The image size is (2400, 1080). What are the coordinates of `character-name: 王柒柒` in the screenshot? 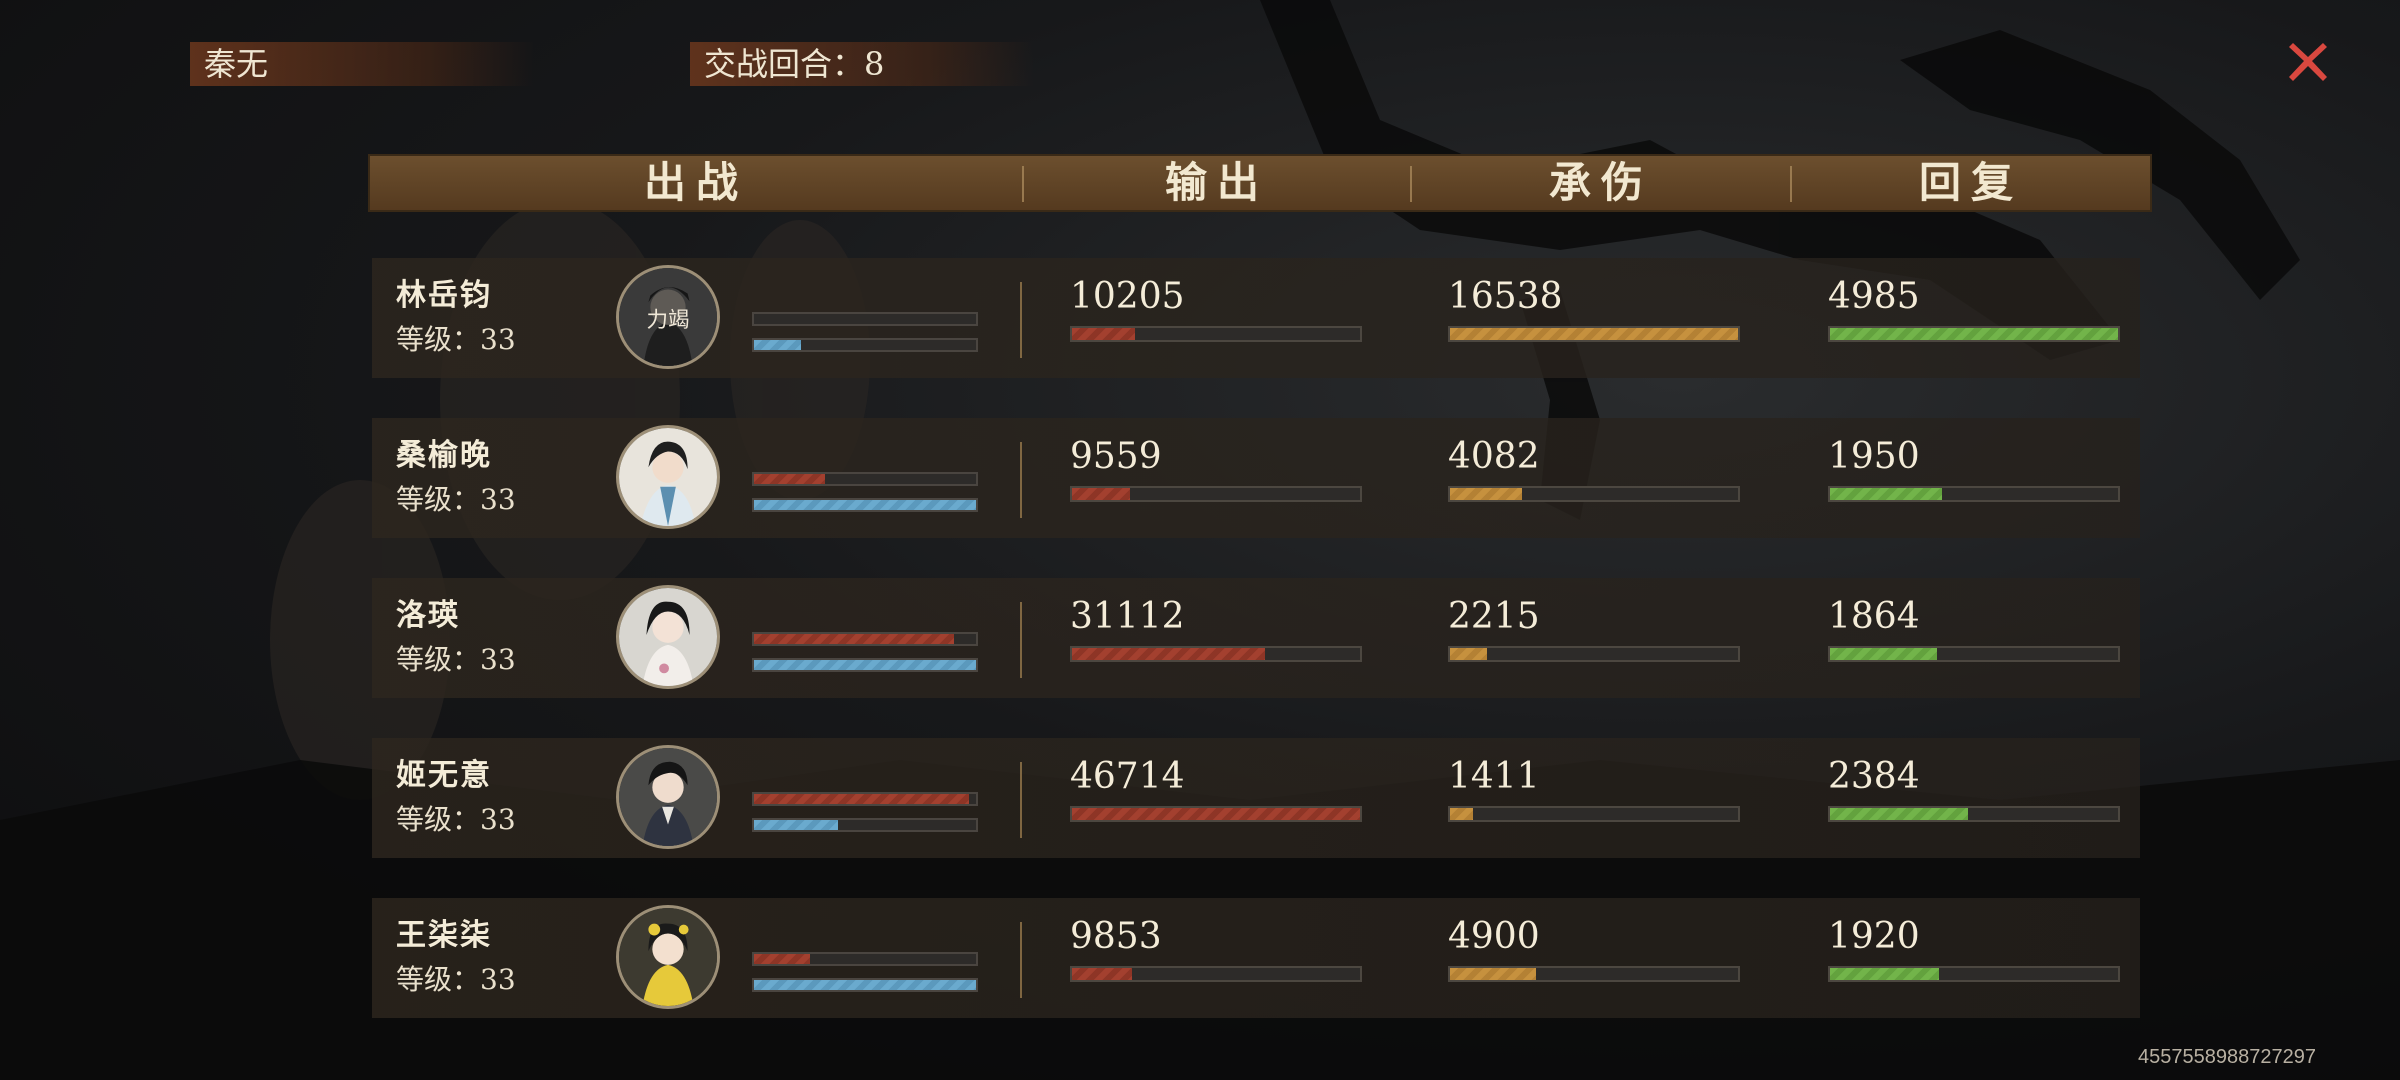 It's located at (444, 935).